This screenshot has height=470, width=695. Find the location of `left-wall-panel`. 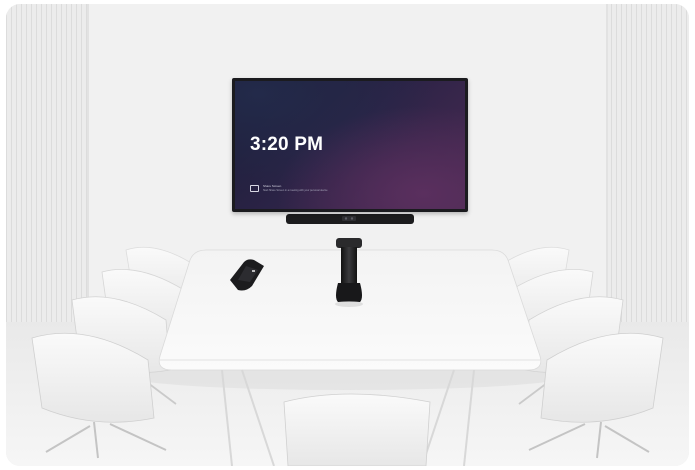

left-wall-panel is located at coordinates (47, 169).